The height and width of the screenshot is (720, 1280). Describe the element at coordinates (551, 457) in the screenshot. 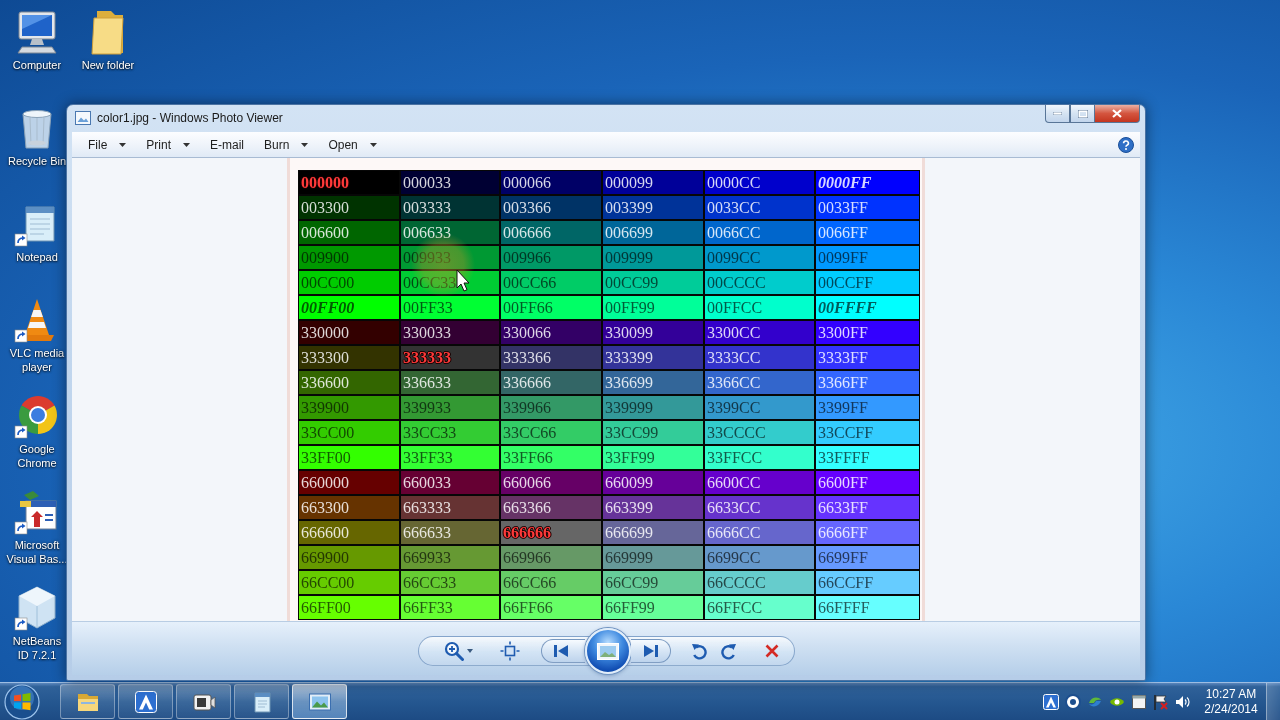

I see `table-cell: 33FF66` at that location.